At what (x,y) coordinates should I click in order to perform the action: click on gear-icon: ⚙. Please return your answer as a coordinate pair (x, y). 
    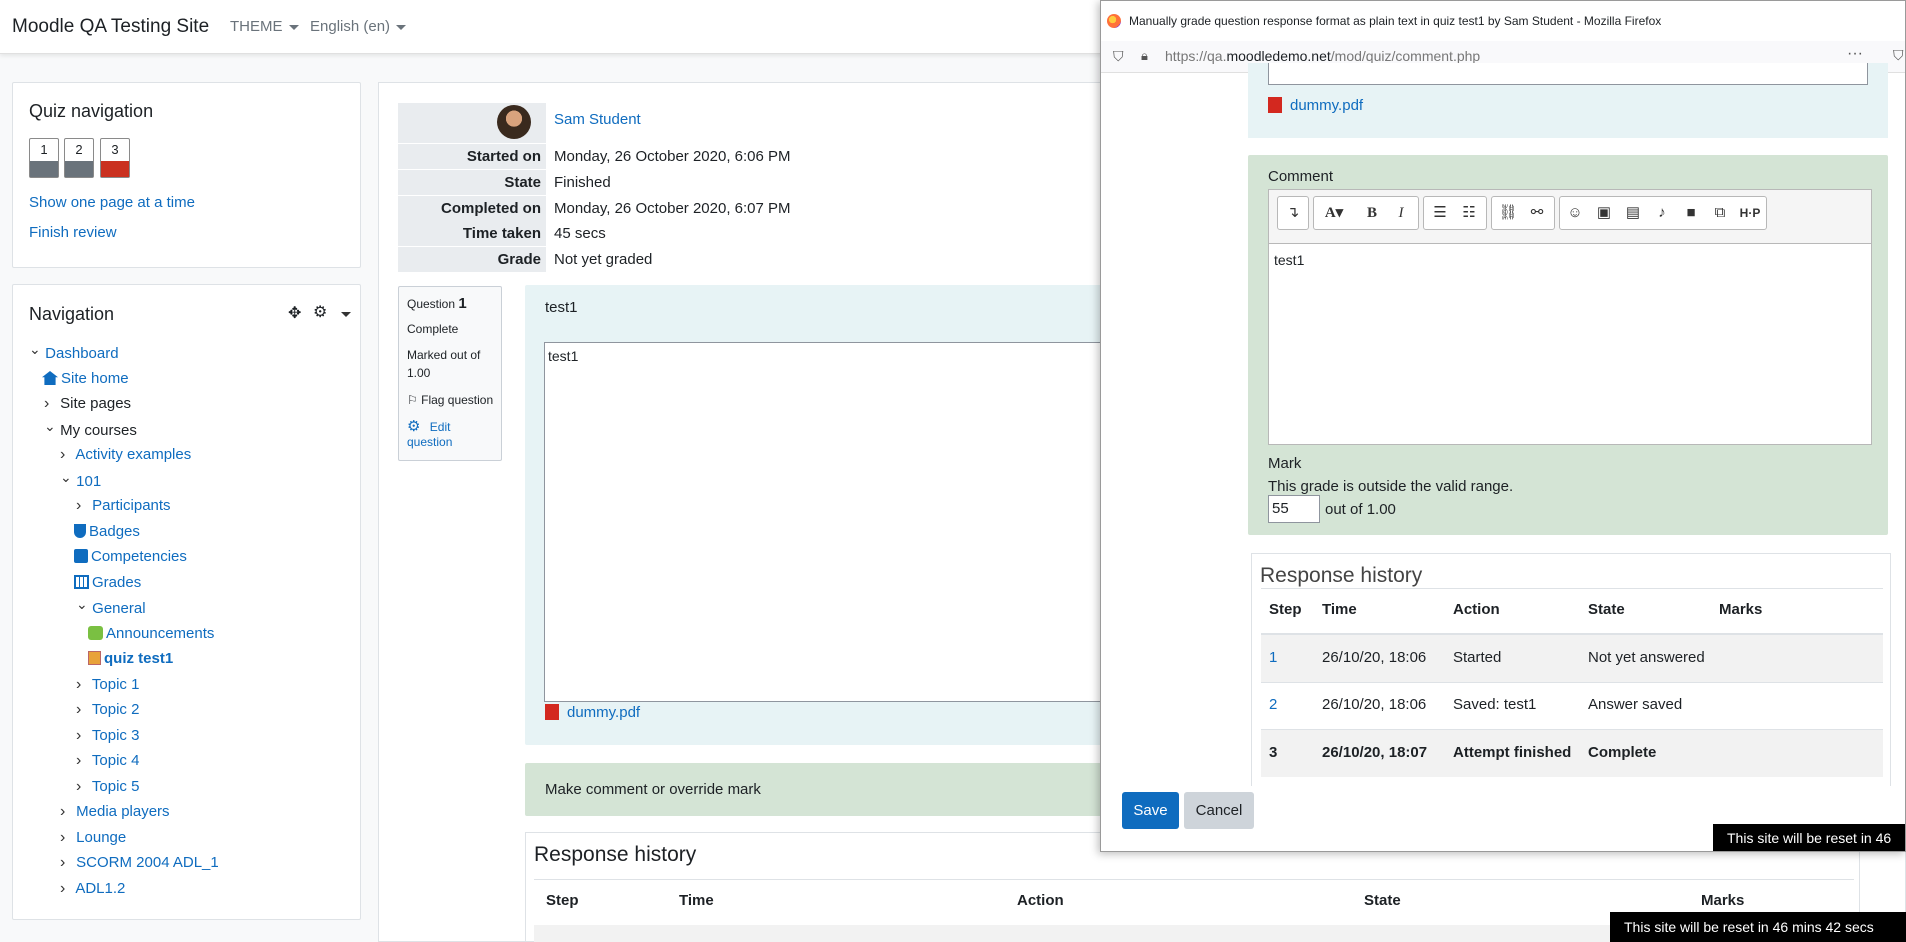
    Looking at the image, I should click on (320, 312).